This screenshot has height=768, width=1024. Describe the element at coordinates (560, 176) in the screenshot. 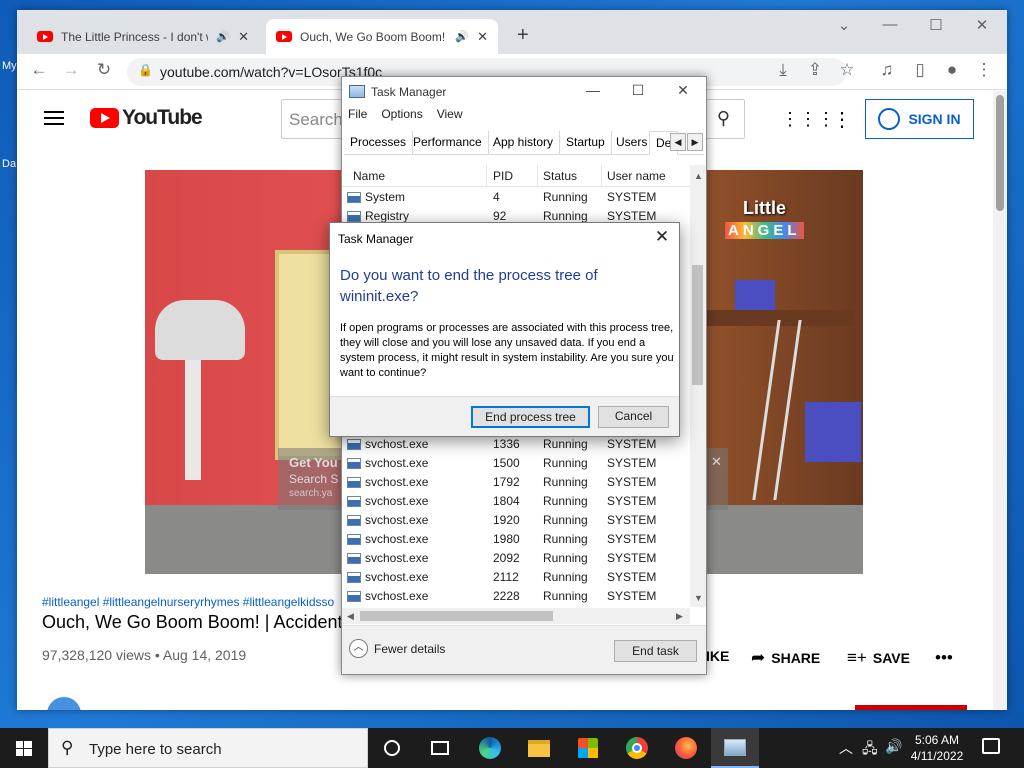

I see `column-status: Status` at that location.